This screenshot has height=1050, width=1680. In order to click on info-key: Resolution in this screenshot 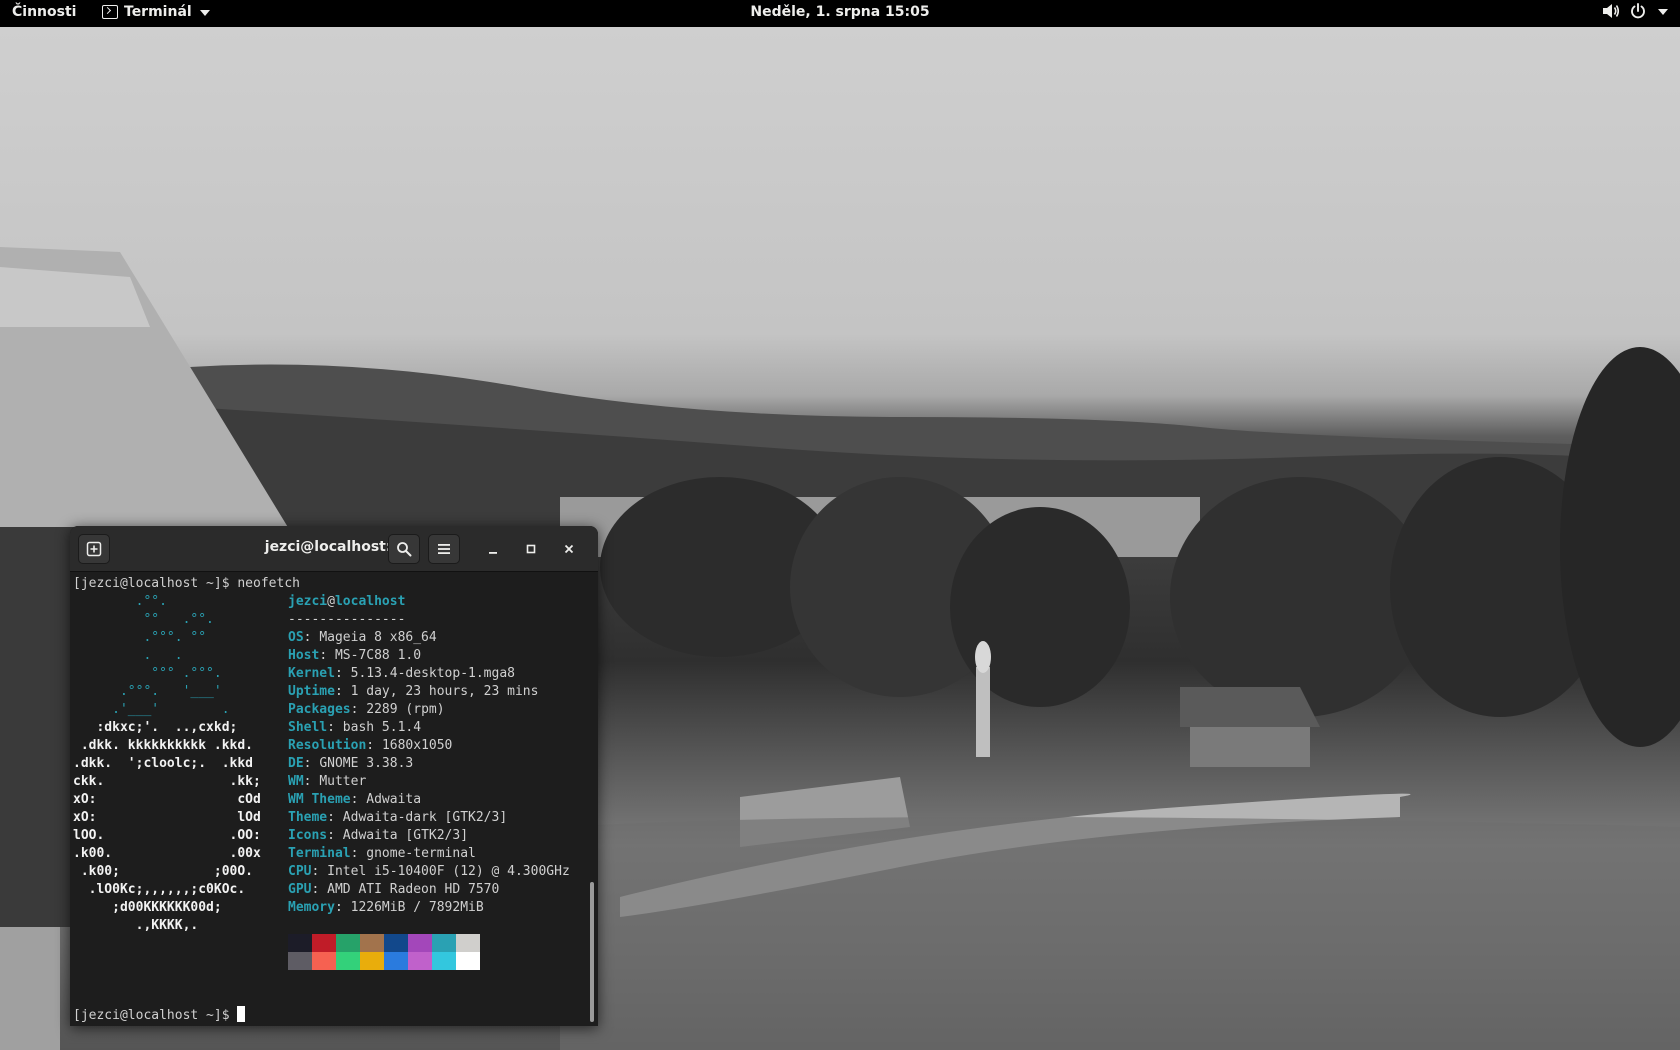, I will do `click(327, 745)`.